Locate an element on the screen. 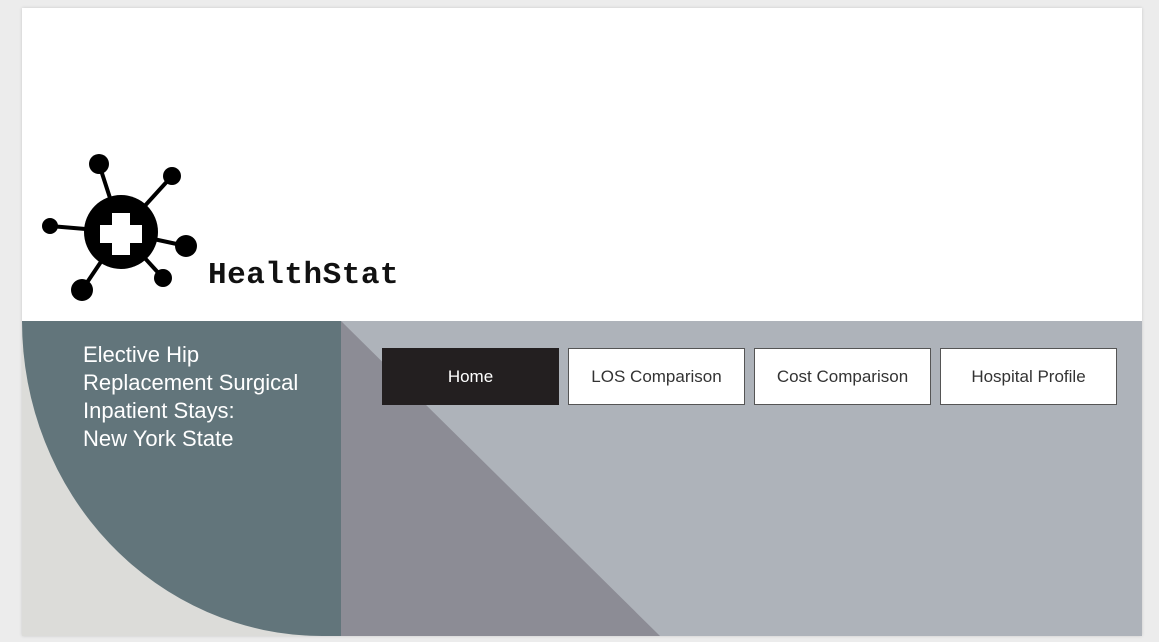 The width and height of the screenshot is (1159, 642). subtitle-line: Inpatient Stays: is located at coordinates (159, 410).